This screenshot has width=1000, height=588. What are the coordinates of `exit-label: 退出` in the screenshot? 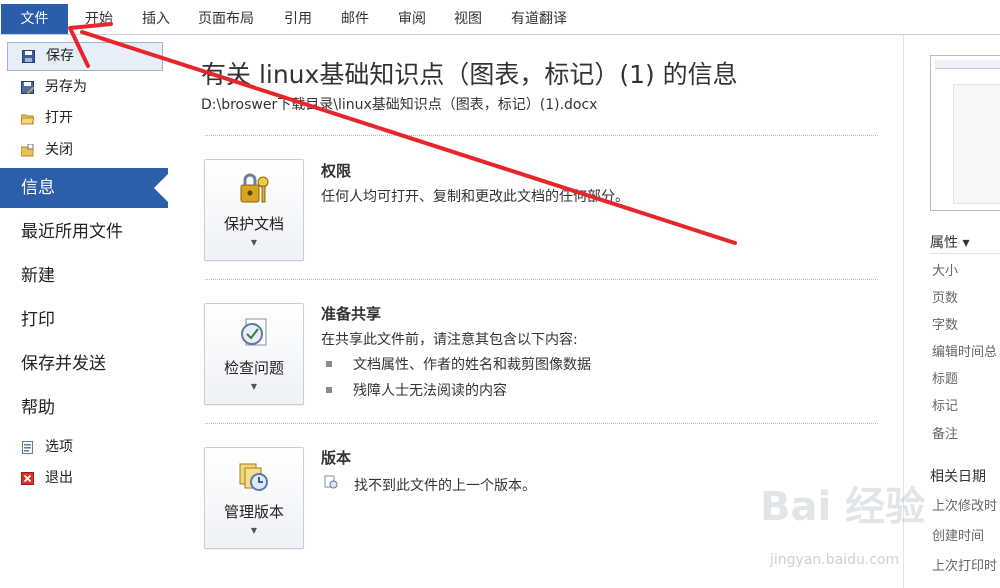 It's located at (59, 478).